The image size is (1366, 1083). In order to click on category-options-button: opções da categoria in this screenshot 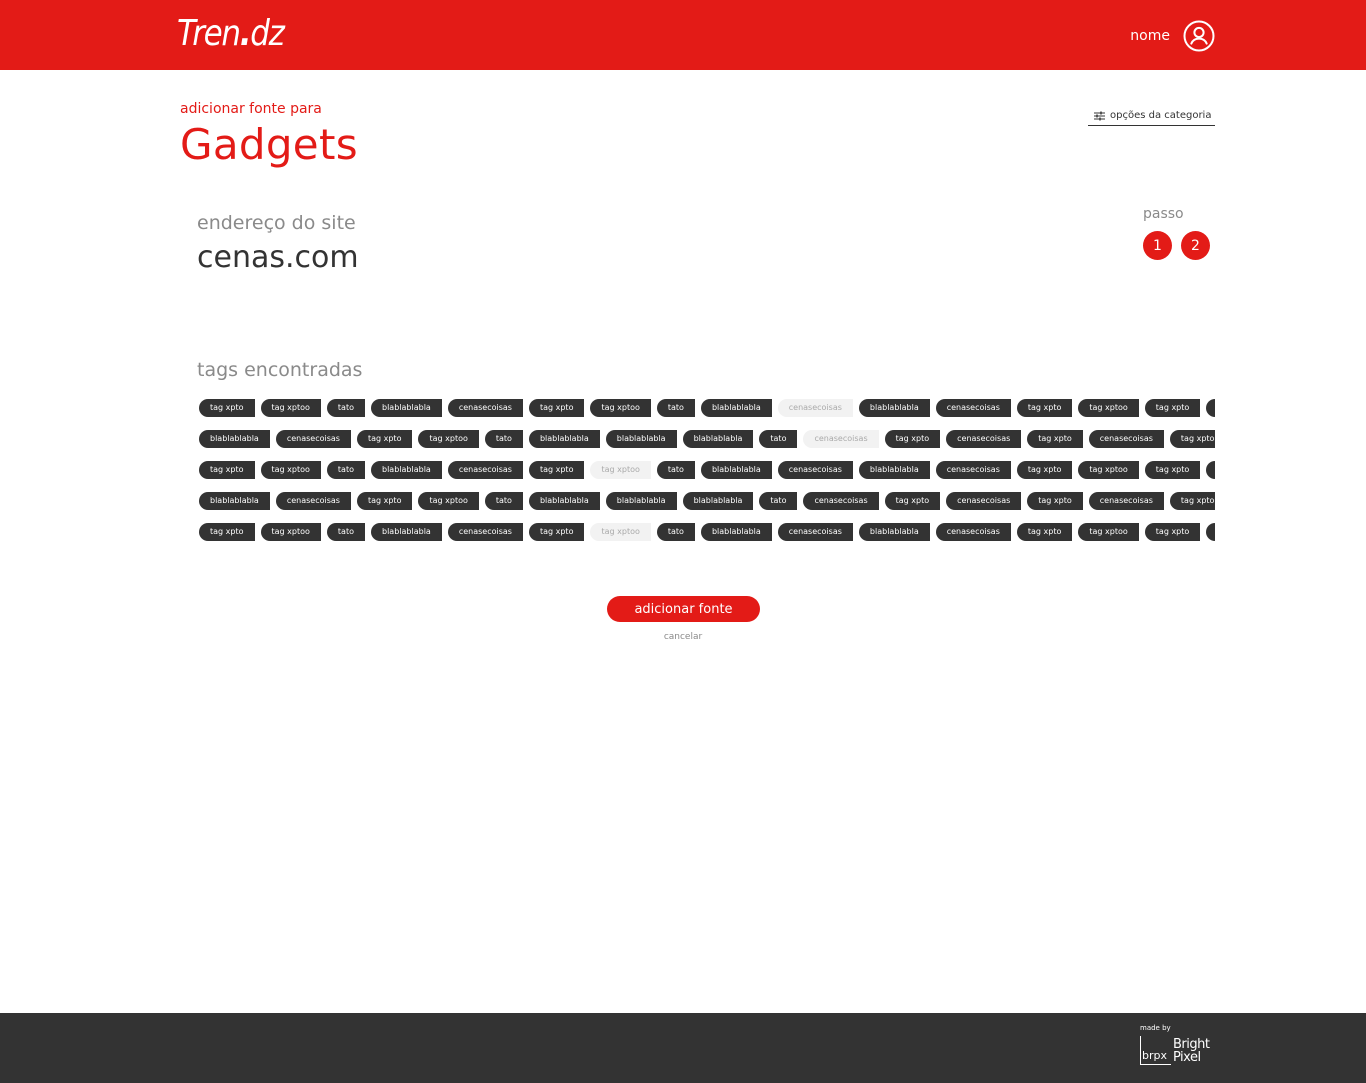, I will do `click(1151, 116)`.